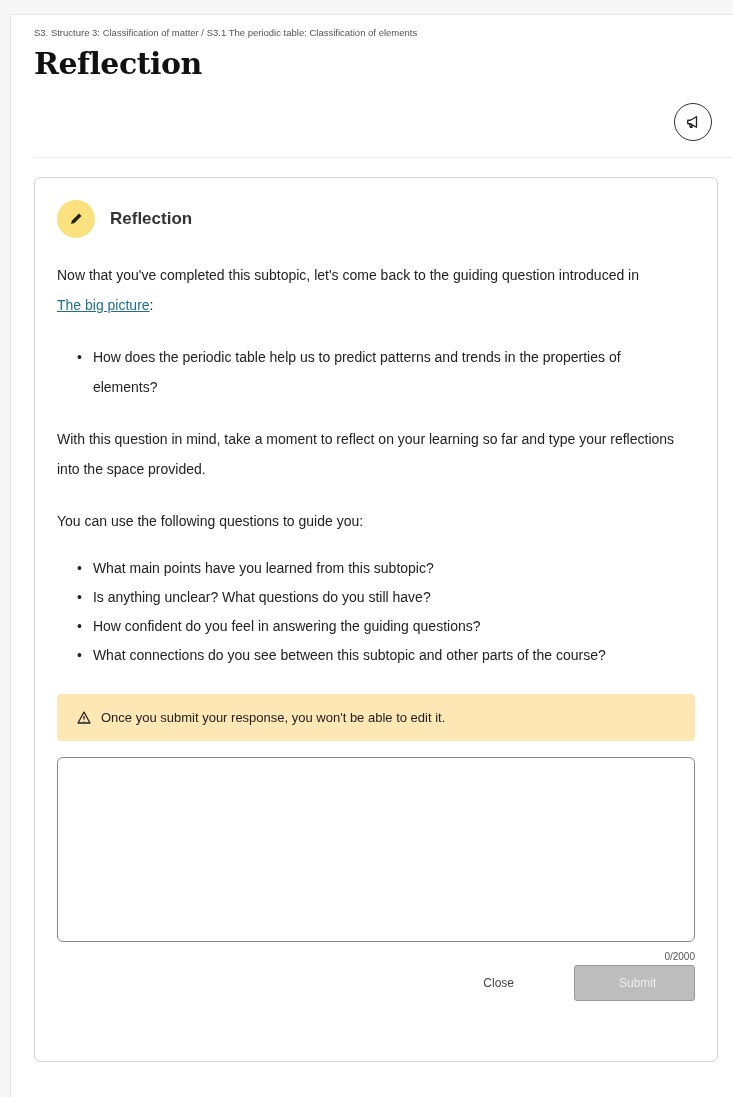  What do you see at coordinates (286, 626) in the screenshot?
I see `list-item: How confident do you feel in answering the guiding questions?` at bounding box center [286, 626].